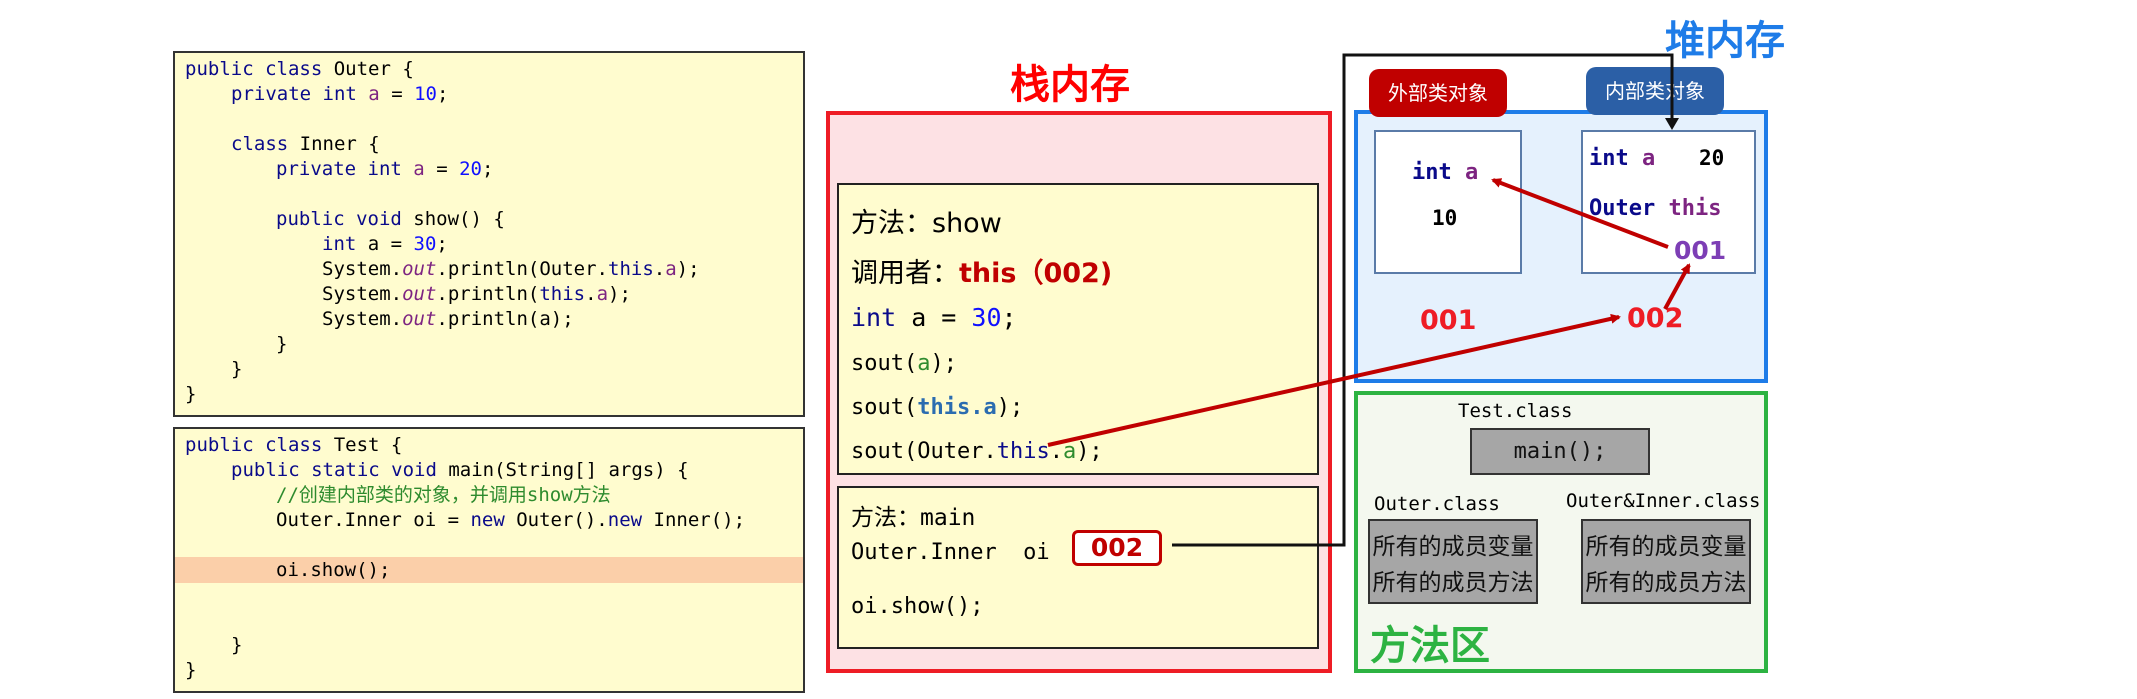 The width and height of the screenshot is (2137, 699). Describe the element at coordinates (1334, 380) in the screenshot. I see `outer-this-arrow` at that location.